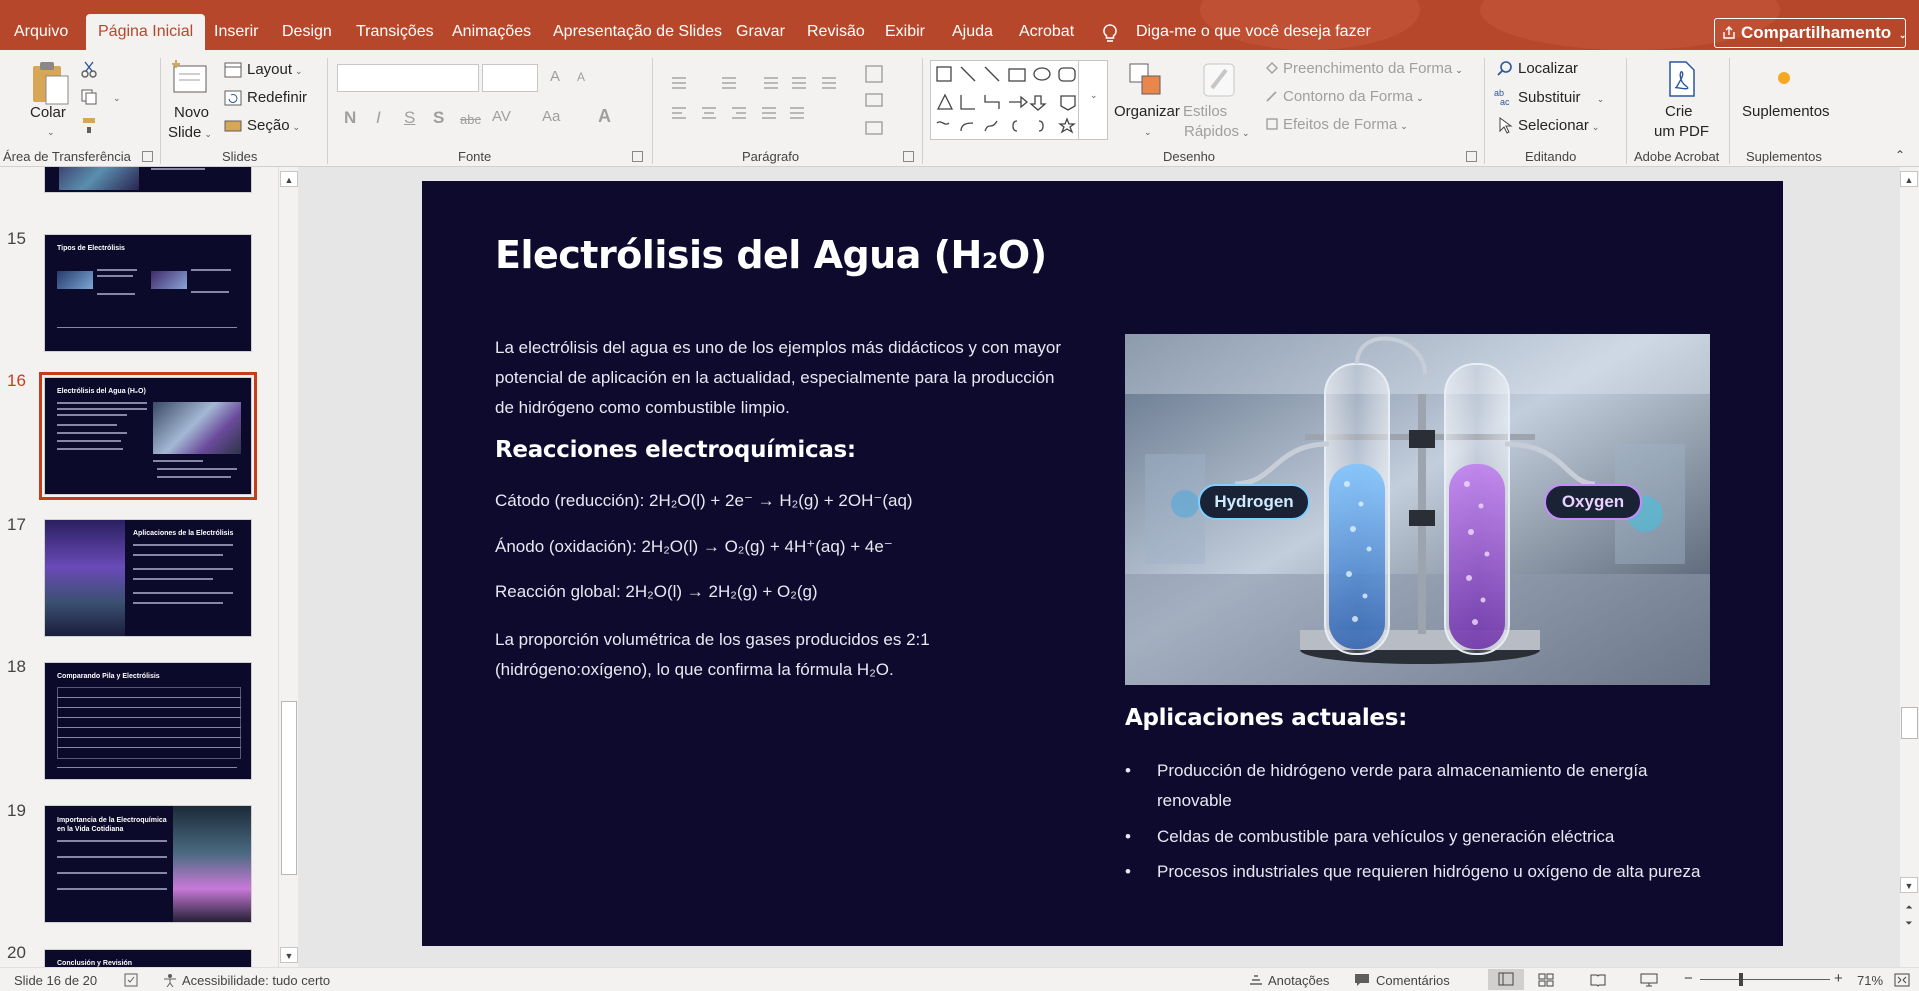 The height and width of the screenshot is (991, 1919). What do you see at coordinates (1298, 980) in the screenshot?
I see `notes-button: Anotações` at bounding box center [1298, 980].